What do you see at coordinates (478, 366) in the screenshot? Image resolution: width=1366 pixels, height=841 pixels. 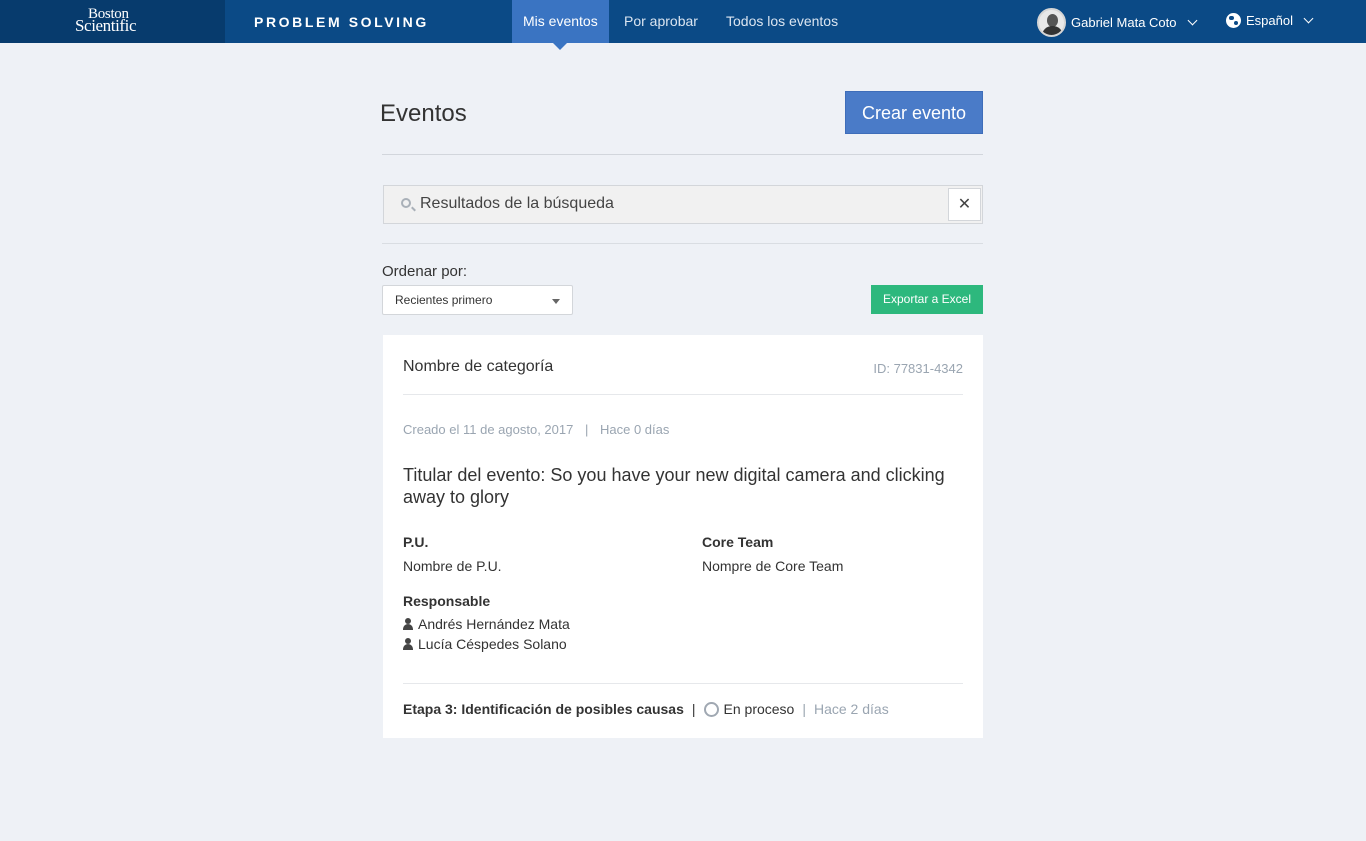 I see `event-category: Nombre de categoría` at bounding box center [478, 366].